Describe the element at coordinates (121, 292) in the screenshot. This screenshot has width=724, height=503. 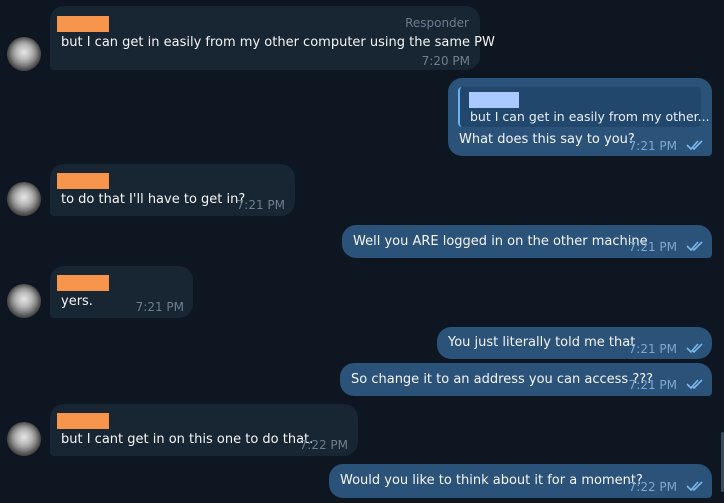
I see `message-bubble-incoming: yers. 7:21 PM` at that location.